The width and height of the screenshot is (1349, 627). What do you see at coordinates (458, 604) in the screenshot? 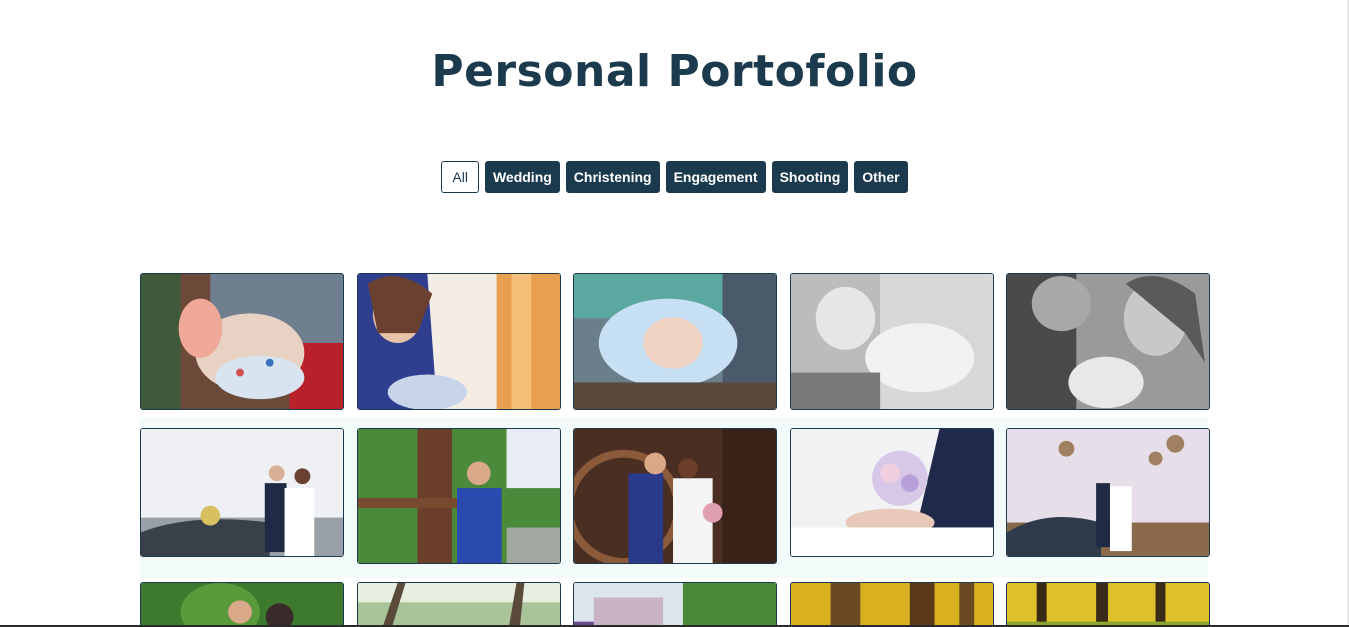
I see `gallery-item-forest-path-photo` at bounding box center [458, 604].